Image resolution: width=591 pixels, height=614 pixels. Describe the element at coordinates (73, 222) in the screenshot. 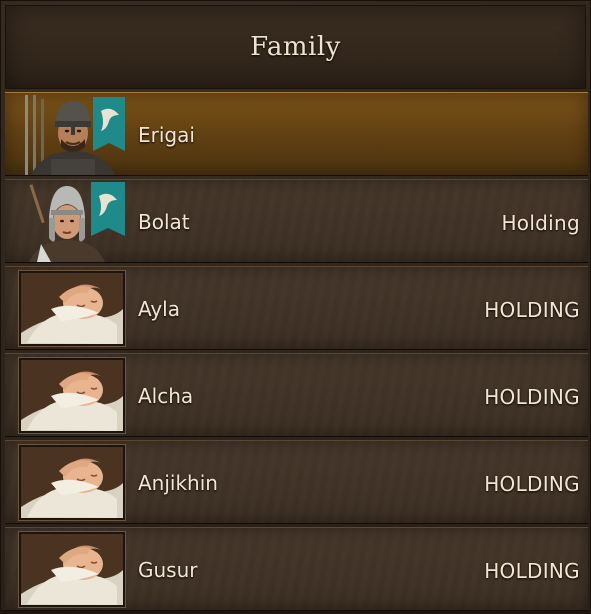

I see `helmeted-woman-portrait-icon` at that location.